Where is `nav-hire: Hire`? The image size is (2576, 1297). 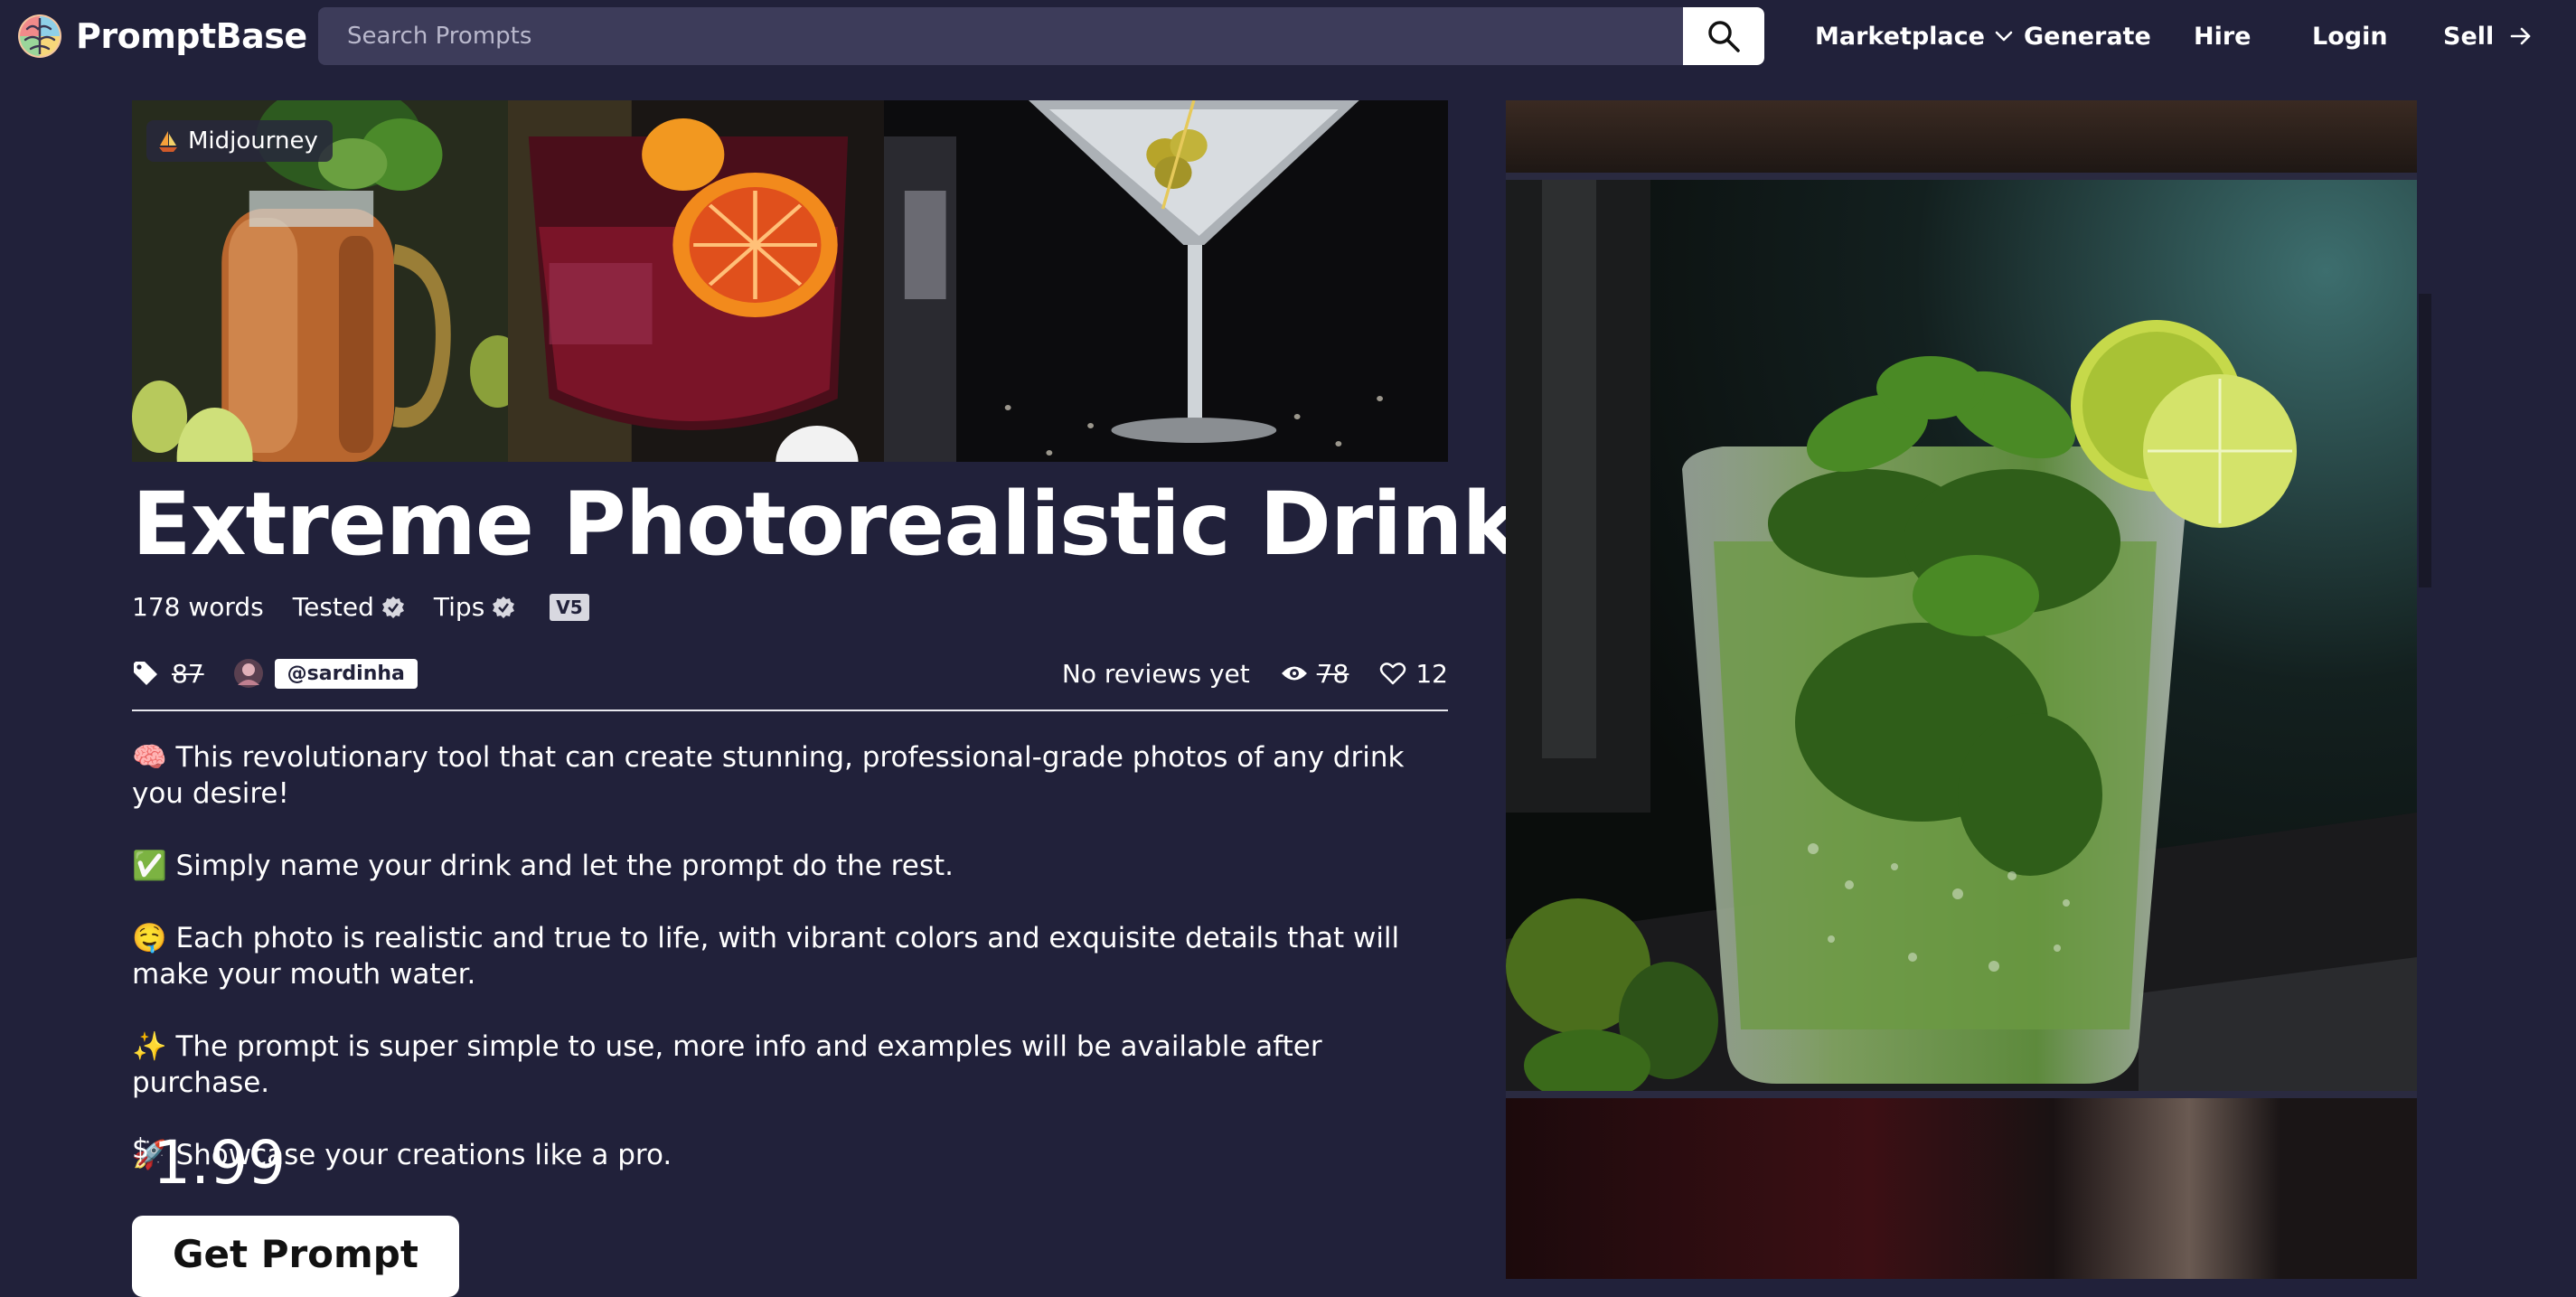 nav-hire: Hire is located at coordinates (2223, 36).